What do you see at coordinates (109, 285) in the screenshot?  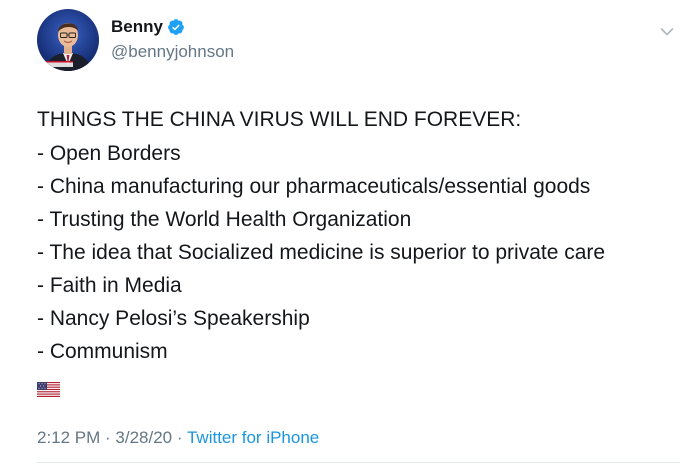 I see `list-item: - Faith in Media` at bounding box center [109, 285].